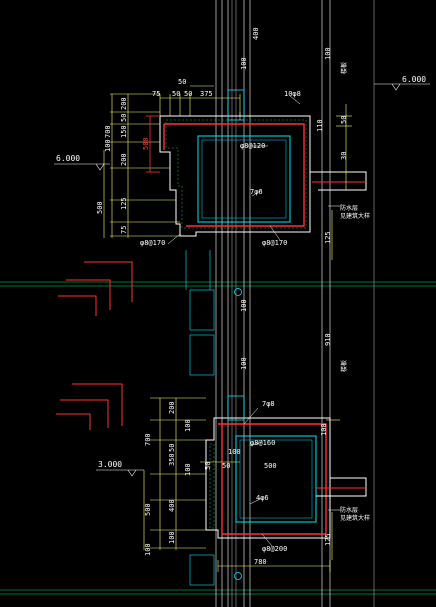 The image size is (436, 607). Describe the element at coordinates (110, 464) in the screenshot. I see `level-label-lower: 3.000` at that location.